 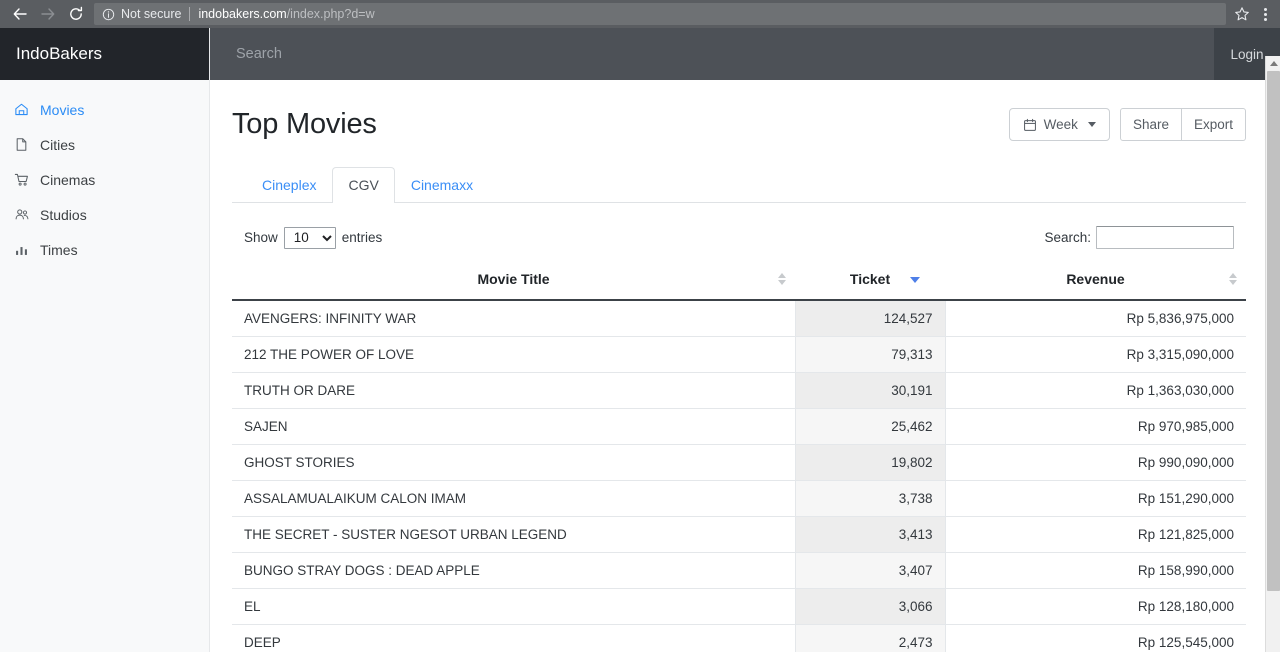 I want to click on global-search-input: Search, so click(x=712, y=54).